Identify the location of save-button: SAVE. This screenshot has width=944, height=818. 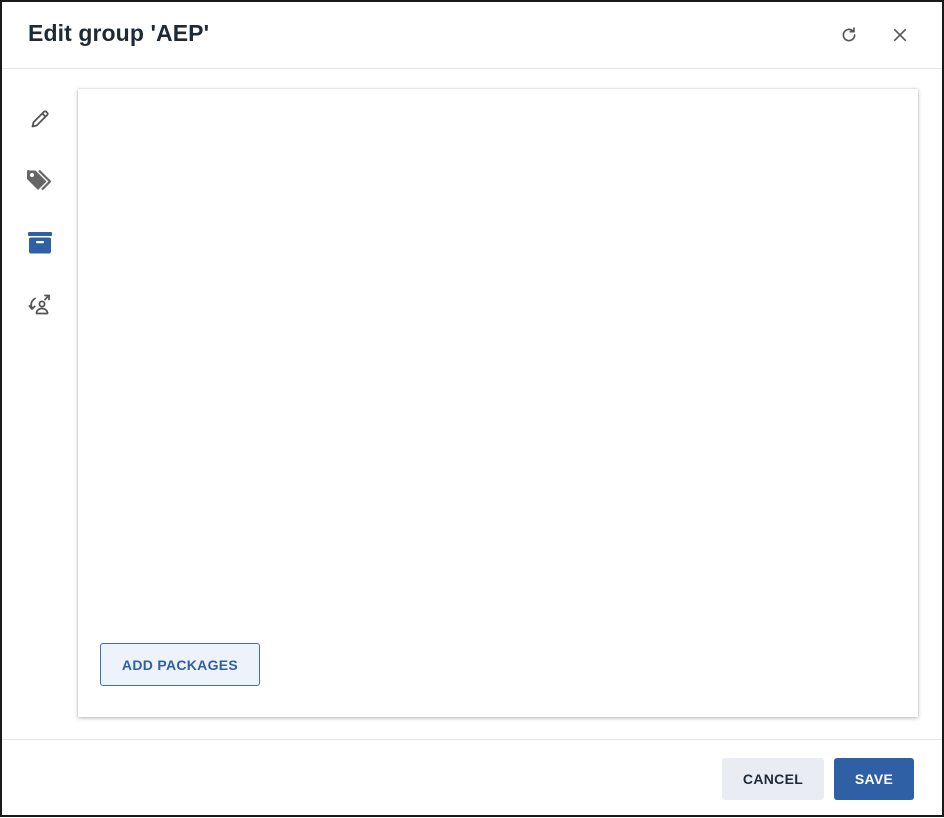
(874, 779).